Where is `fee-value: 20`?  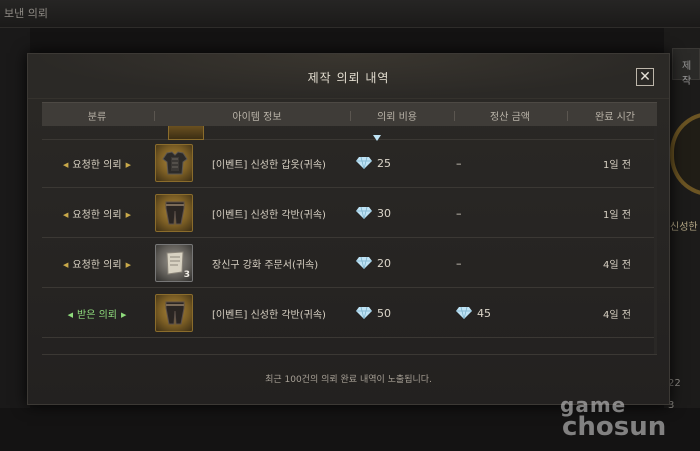
fee-value: 20 is located at coordinates (384, 263).